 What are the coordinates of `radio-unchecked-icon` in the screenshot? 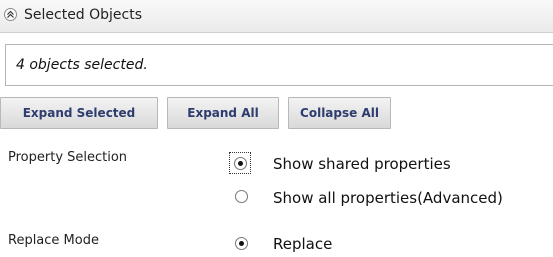 It's located at (241, 196).